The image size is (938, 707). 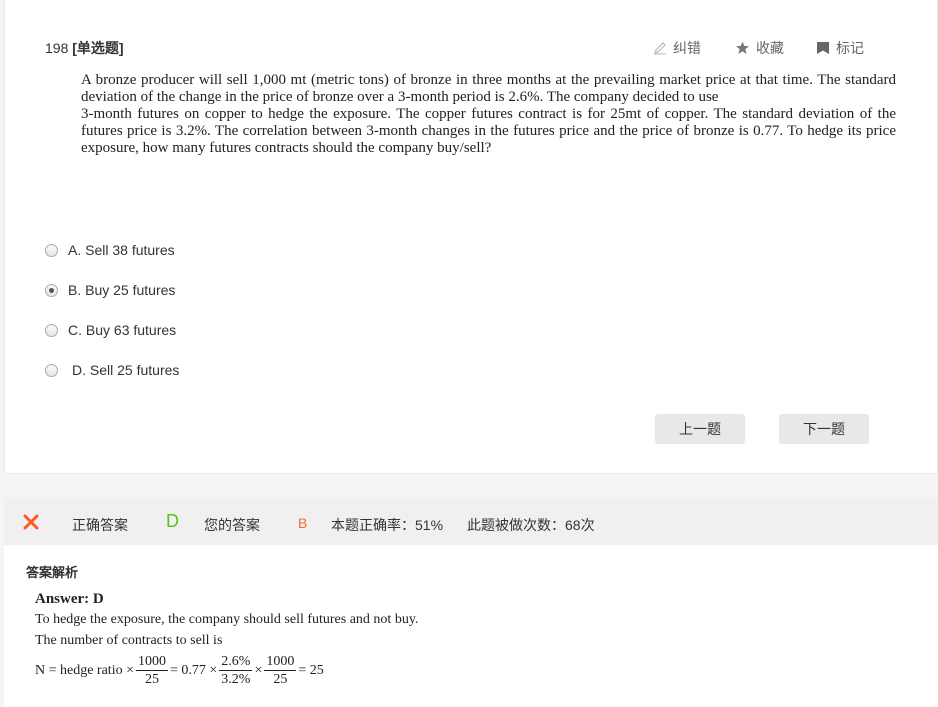 What do you see at coordinates (232, 525) in the screenshot?
I see `your-answer-label: 您的答案` at bounding box center [232, 525].